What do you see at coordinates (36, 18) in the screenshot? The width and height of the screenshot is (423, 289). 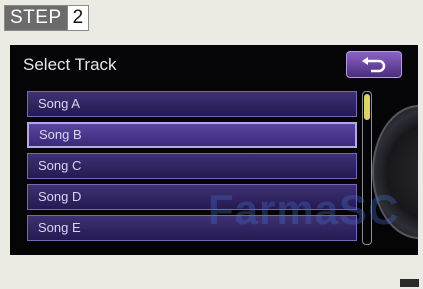 I see `step-label: STEP` at bounding box center [36, 18].